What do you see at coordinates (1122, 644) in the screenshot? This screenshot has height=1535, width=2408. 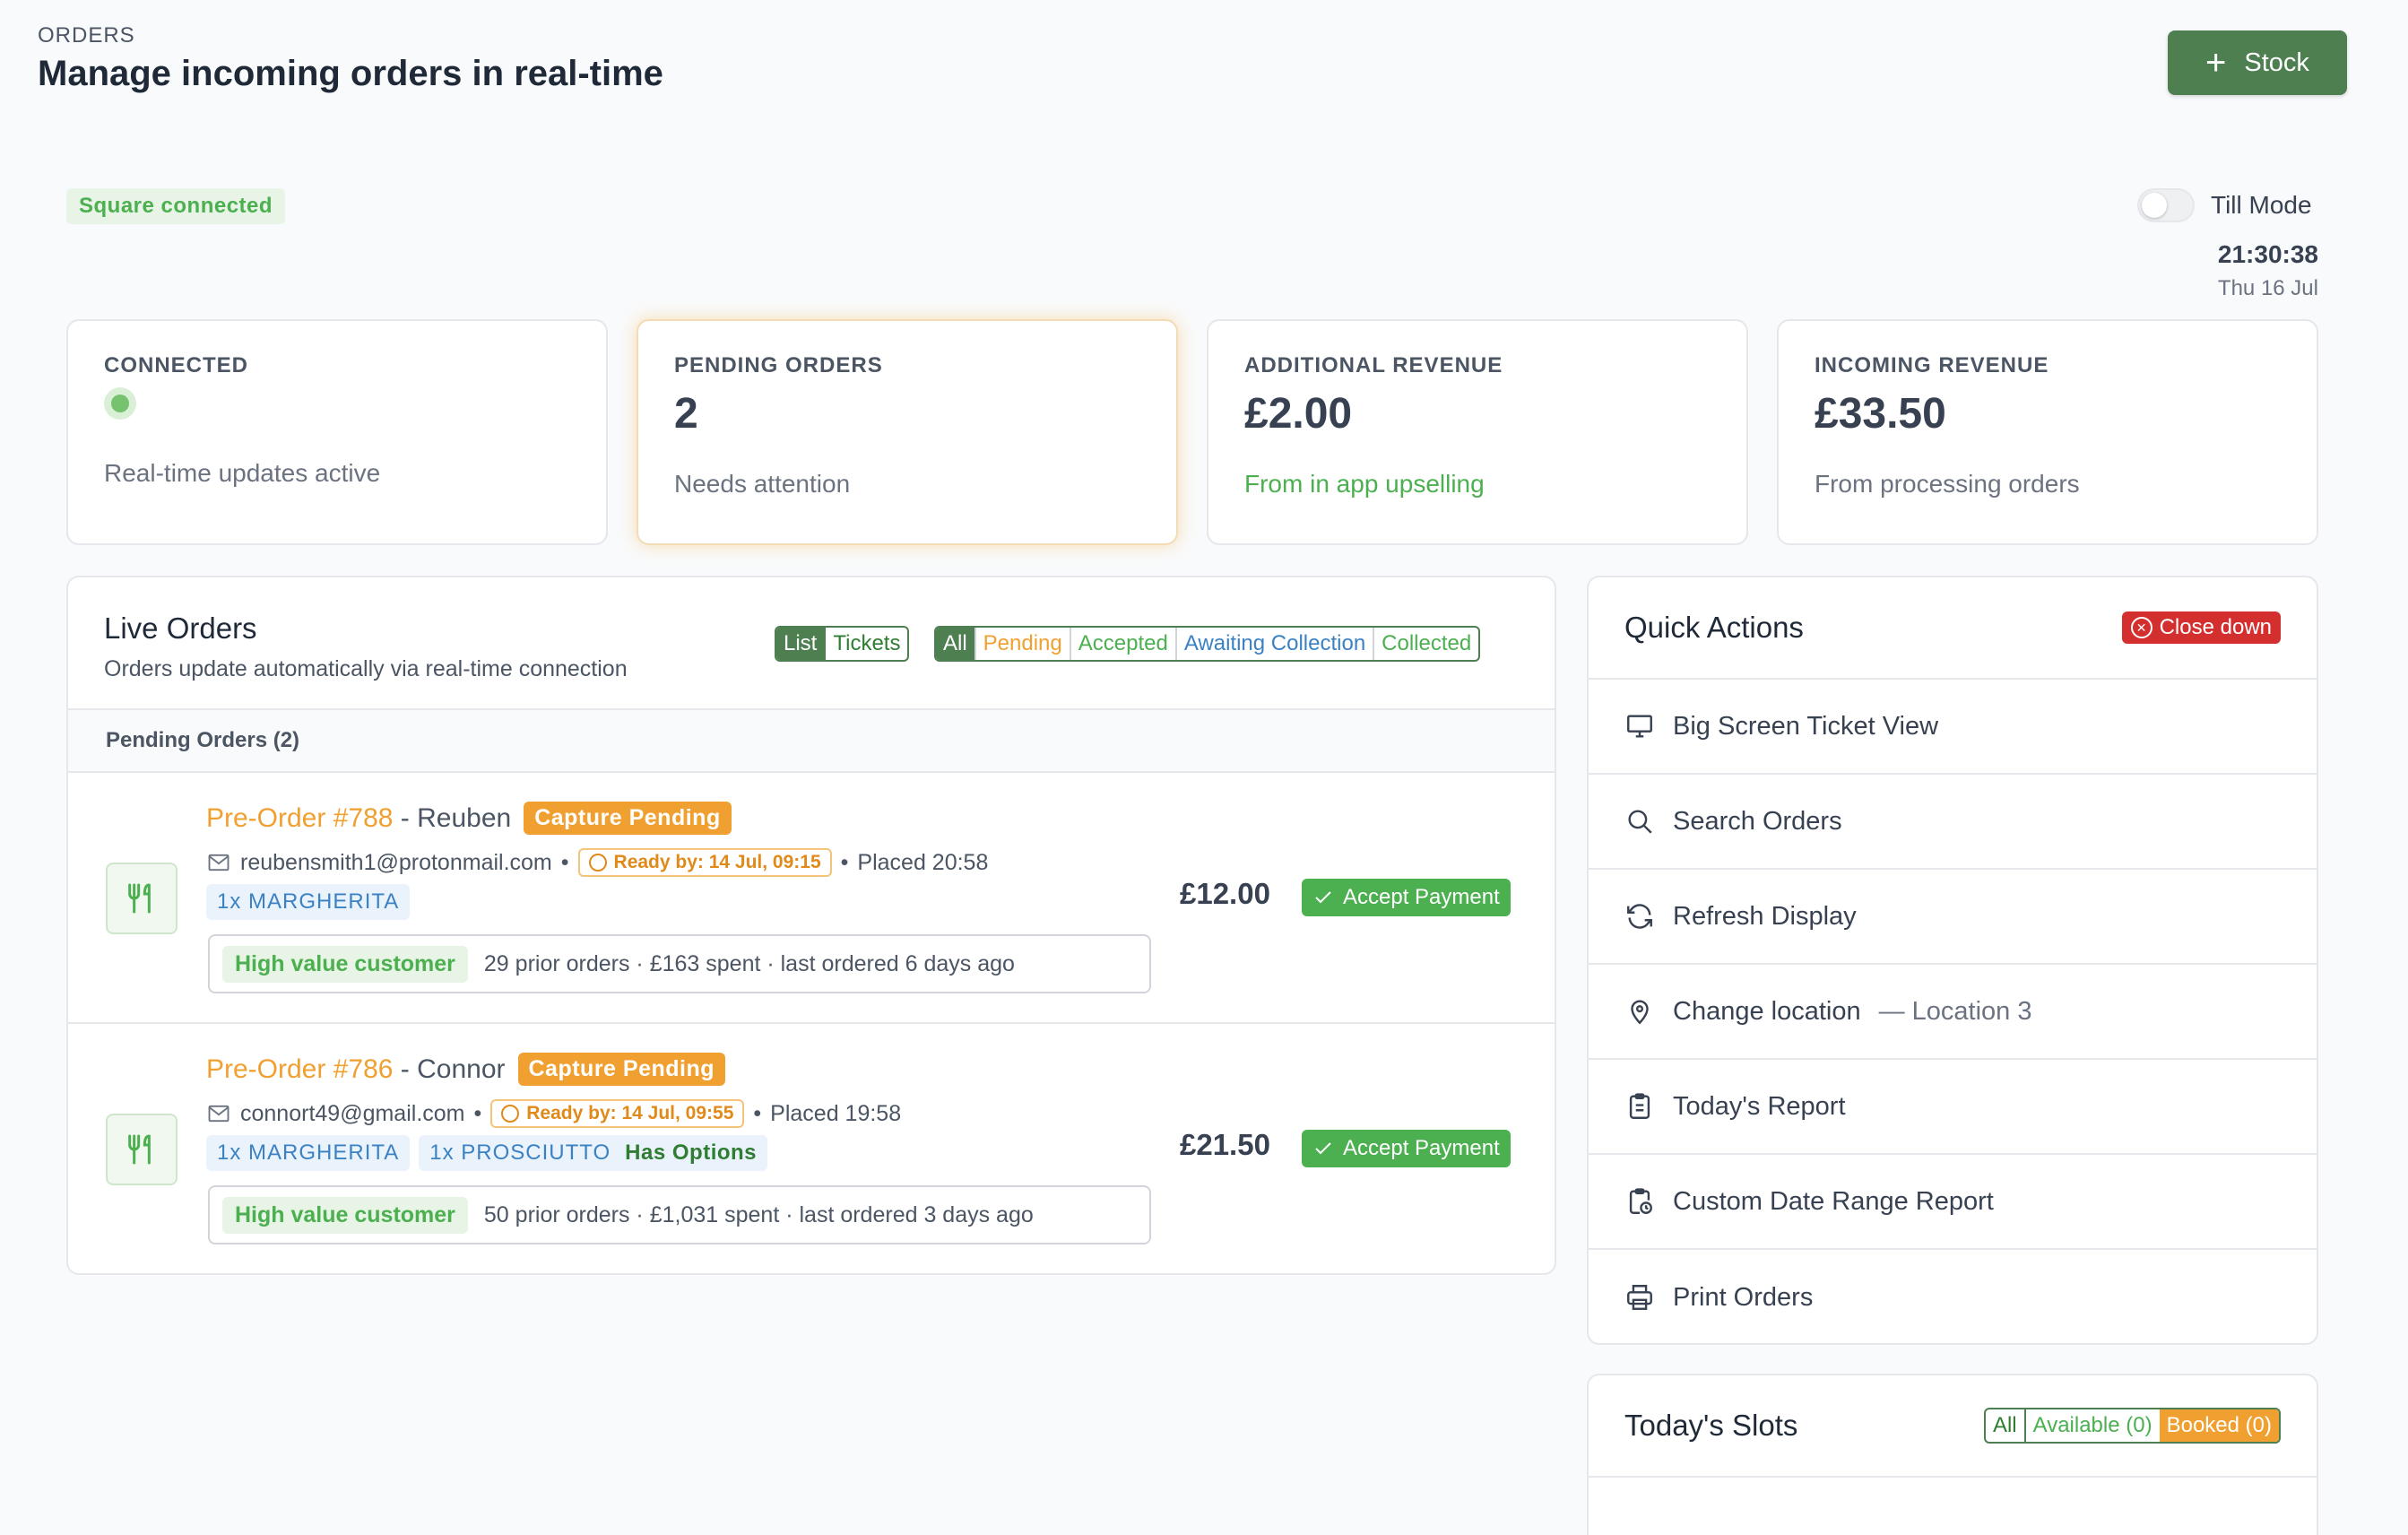 I see `filter-accepted: Accepted` at bounding box center [1122, 644].